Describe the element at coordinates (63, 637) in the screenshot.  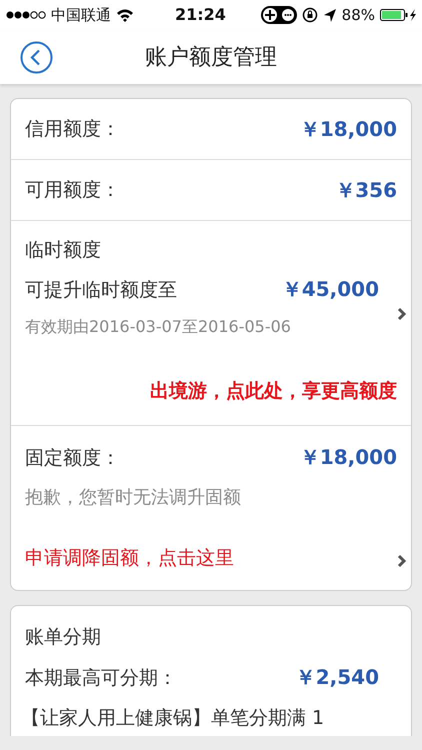
I see `section-title: 账单分期` at that location.